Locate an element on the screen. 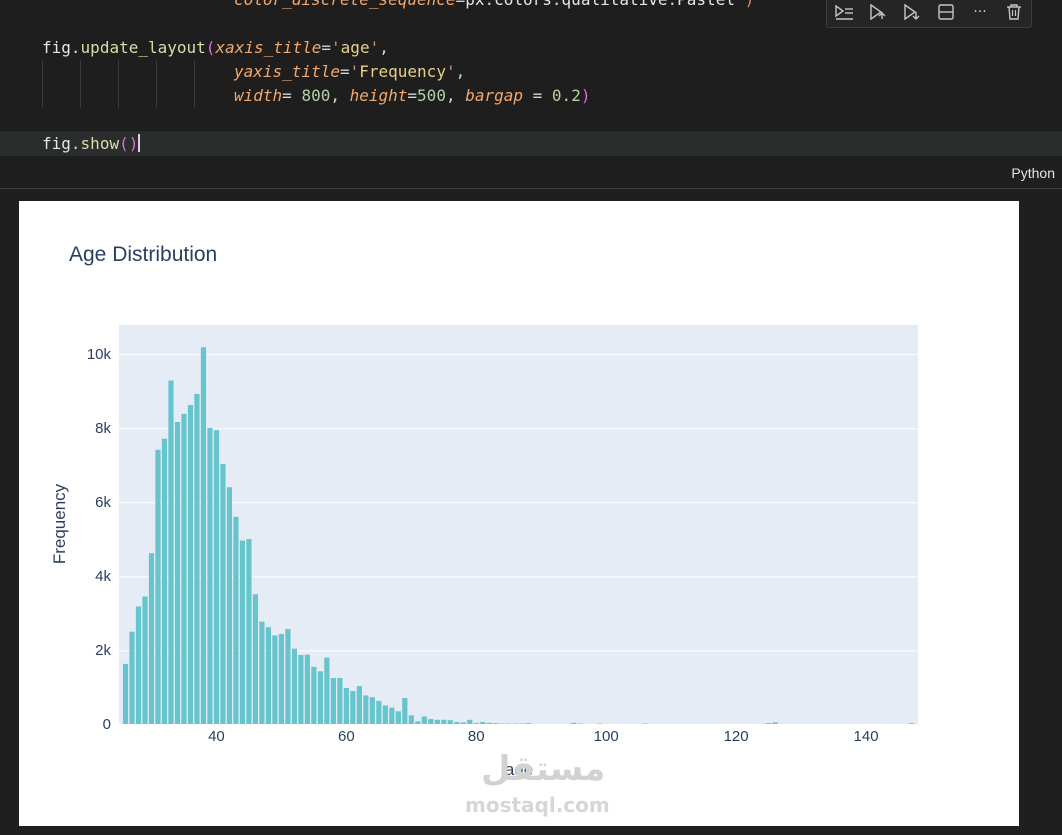 The height and width of the screenshot is (835, 1062). code-token: Frequency is located at coordinates (402, 71).